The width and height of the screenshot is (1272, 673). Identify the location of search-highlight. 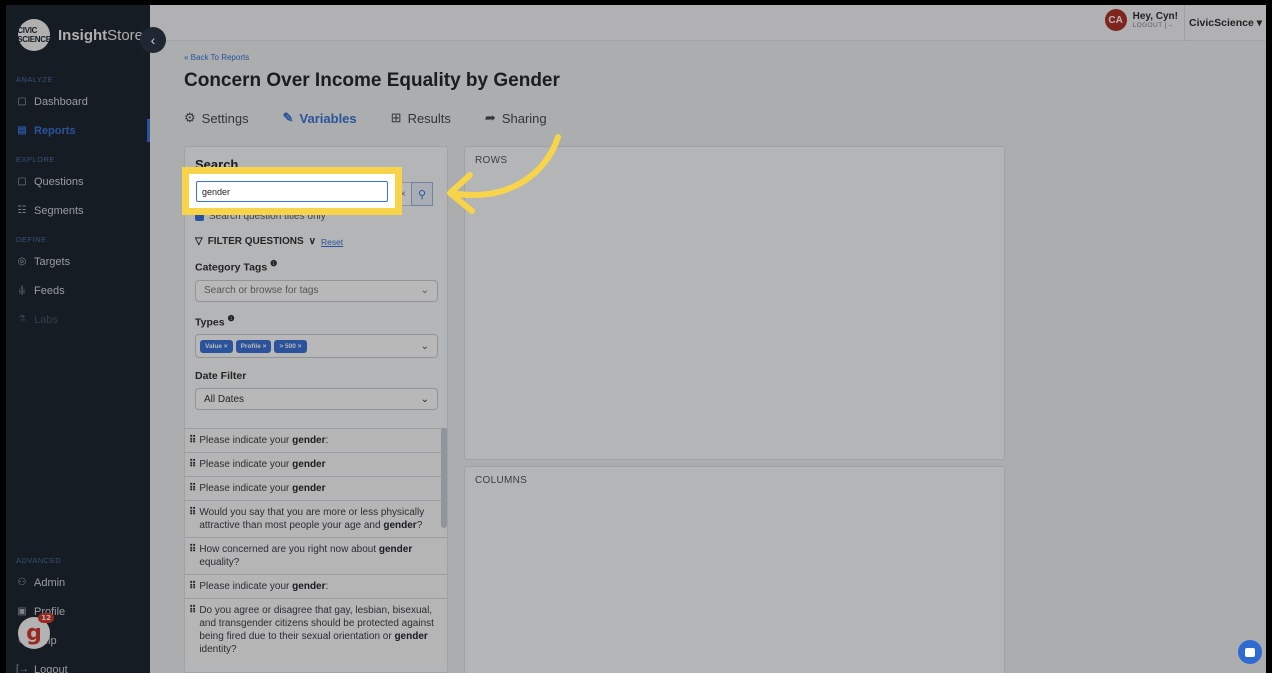
(292, 191).